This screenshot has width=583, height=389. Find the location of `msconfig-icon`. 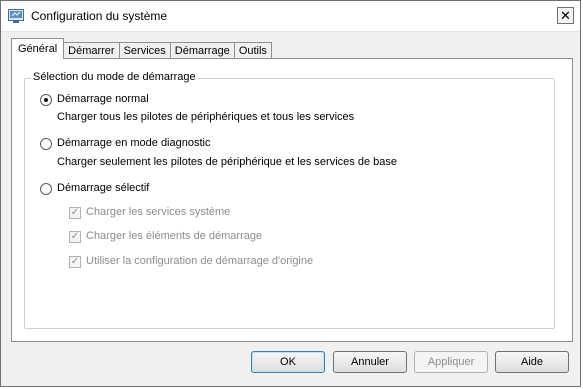

msconfig-icon is located at coordinates (16, 16).